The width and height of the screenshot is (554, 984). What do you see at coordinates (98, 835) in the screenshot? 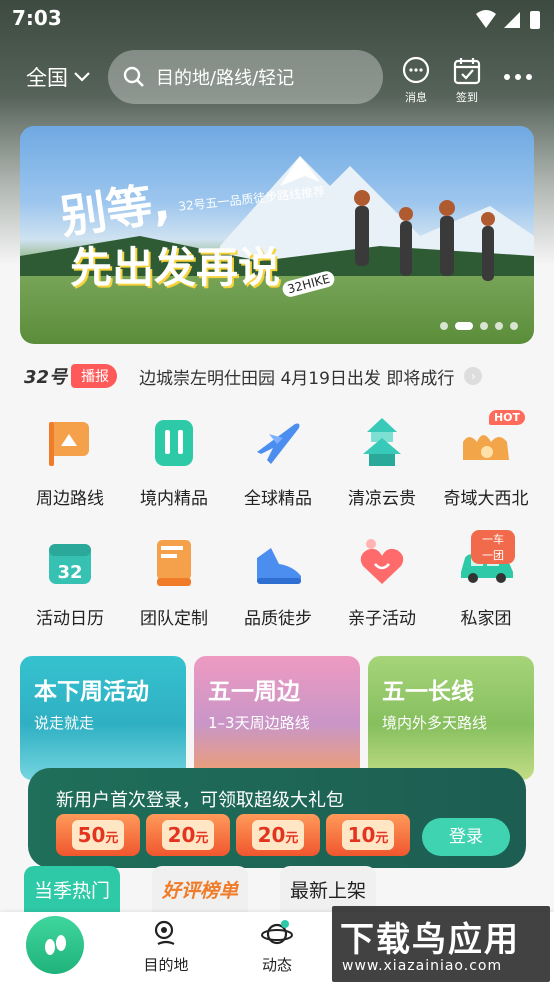
I see `coupon: 50元` at bounding box center [98, 835].